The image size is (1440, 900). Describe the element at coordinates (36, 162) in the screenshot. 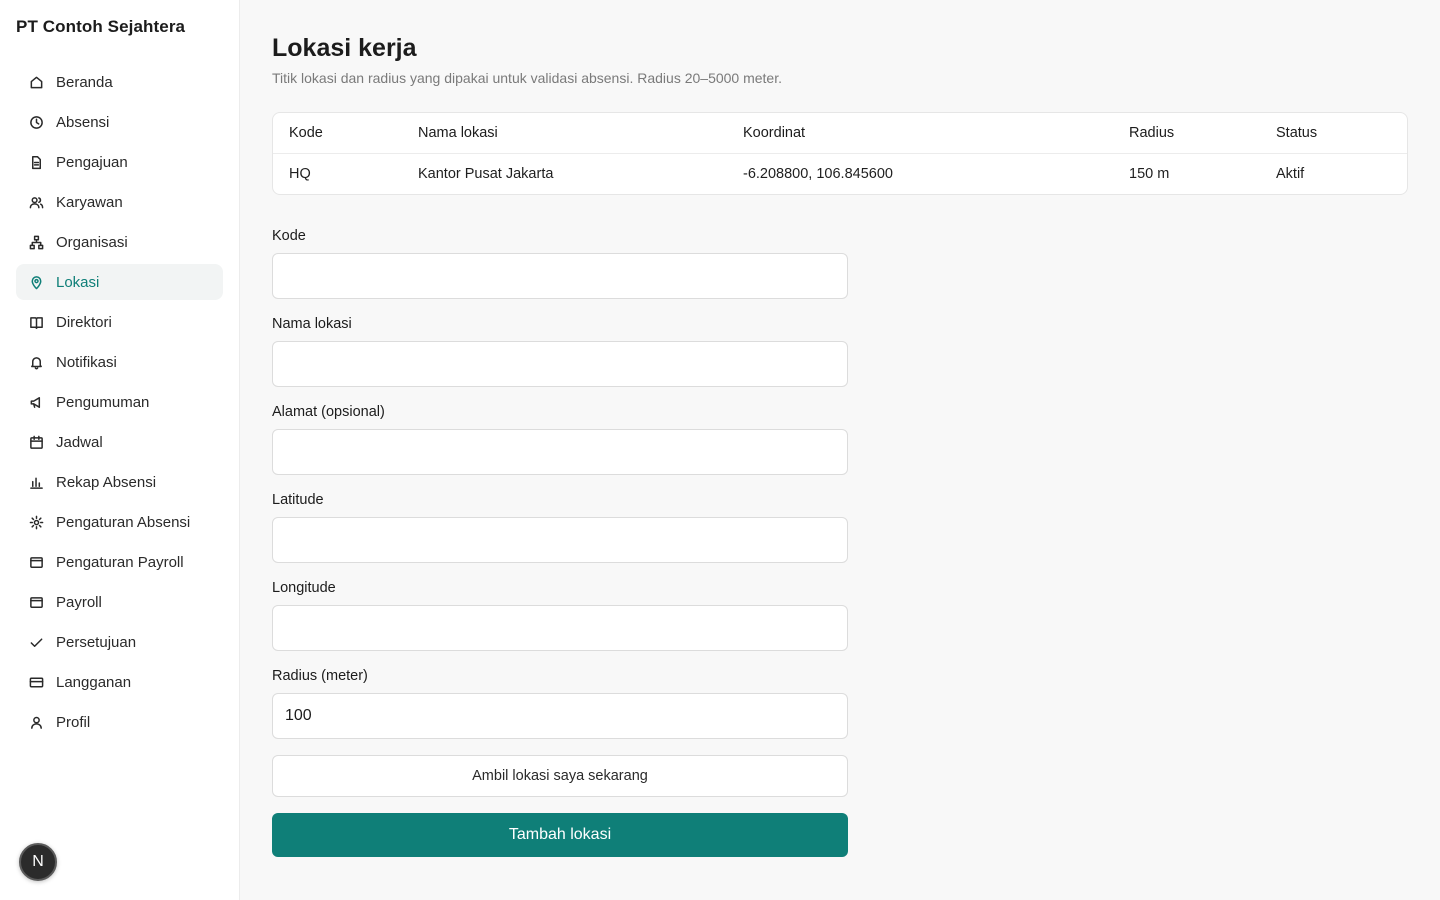

I see `file-icon` at that location.